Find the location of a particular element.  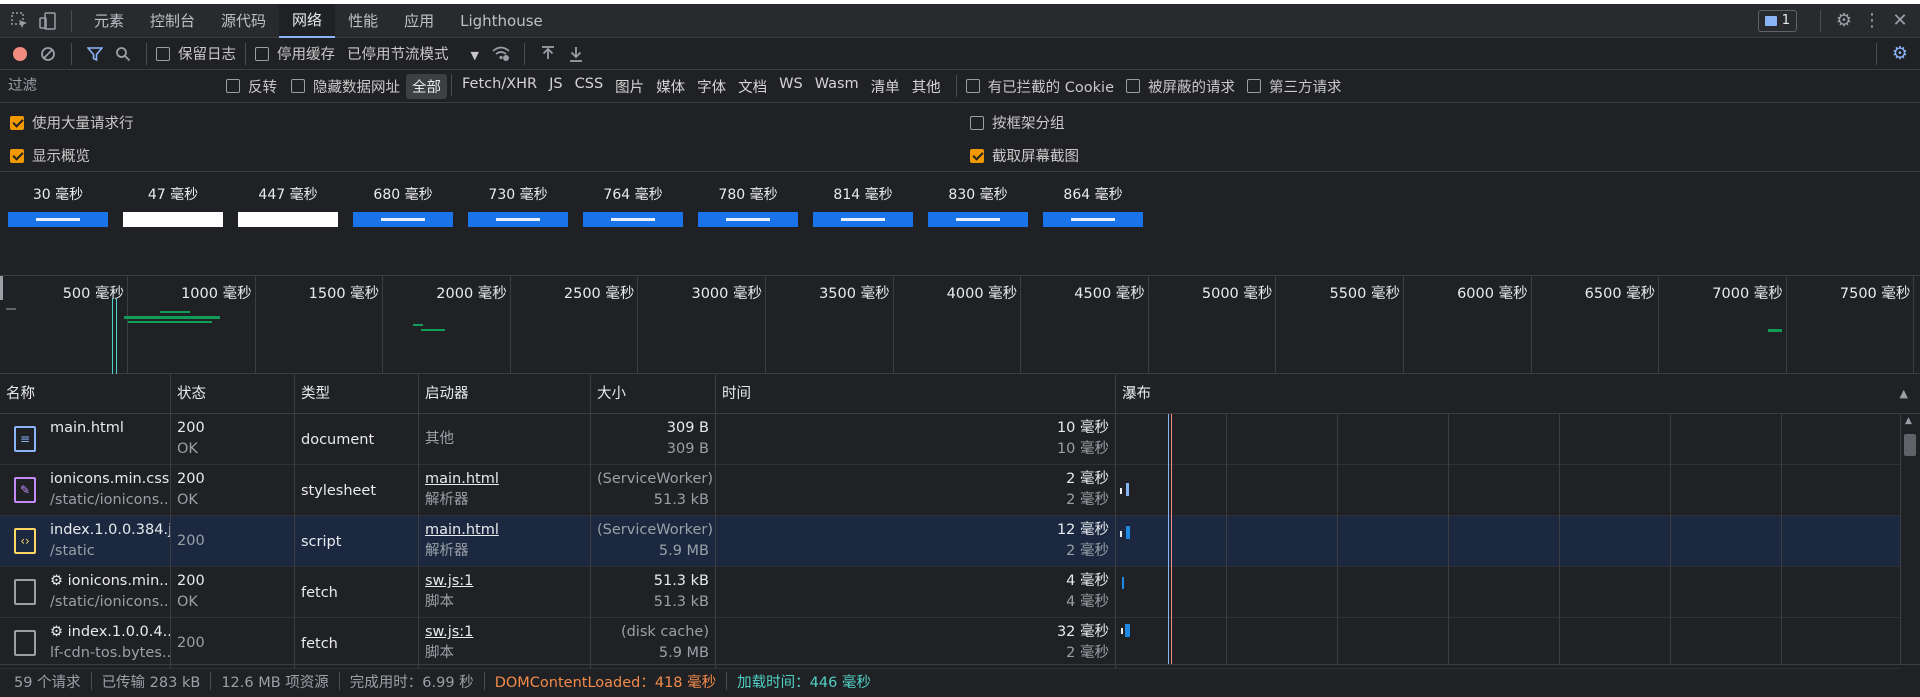

inspect-element-icon is located at coordinates (20, 21).